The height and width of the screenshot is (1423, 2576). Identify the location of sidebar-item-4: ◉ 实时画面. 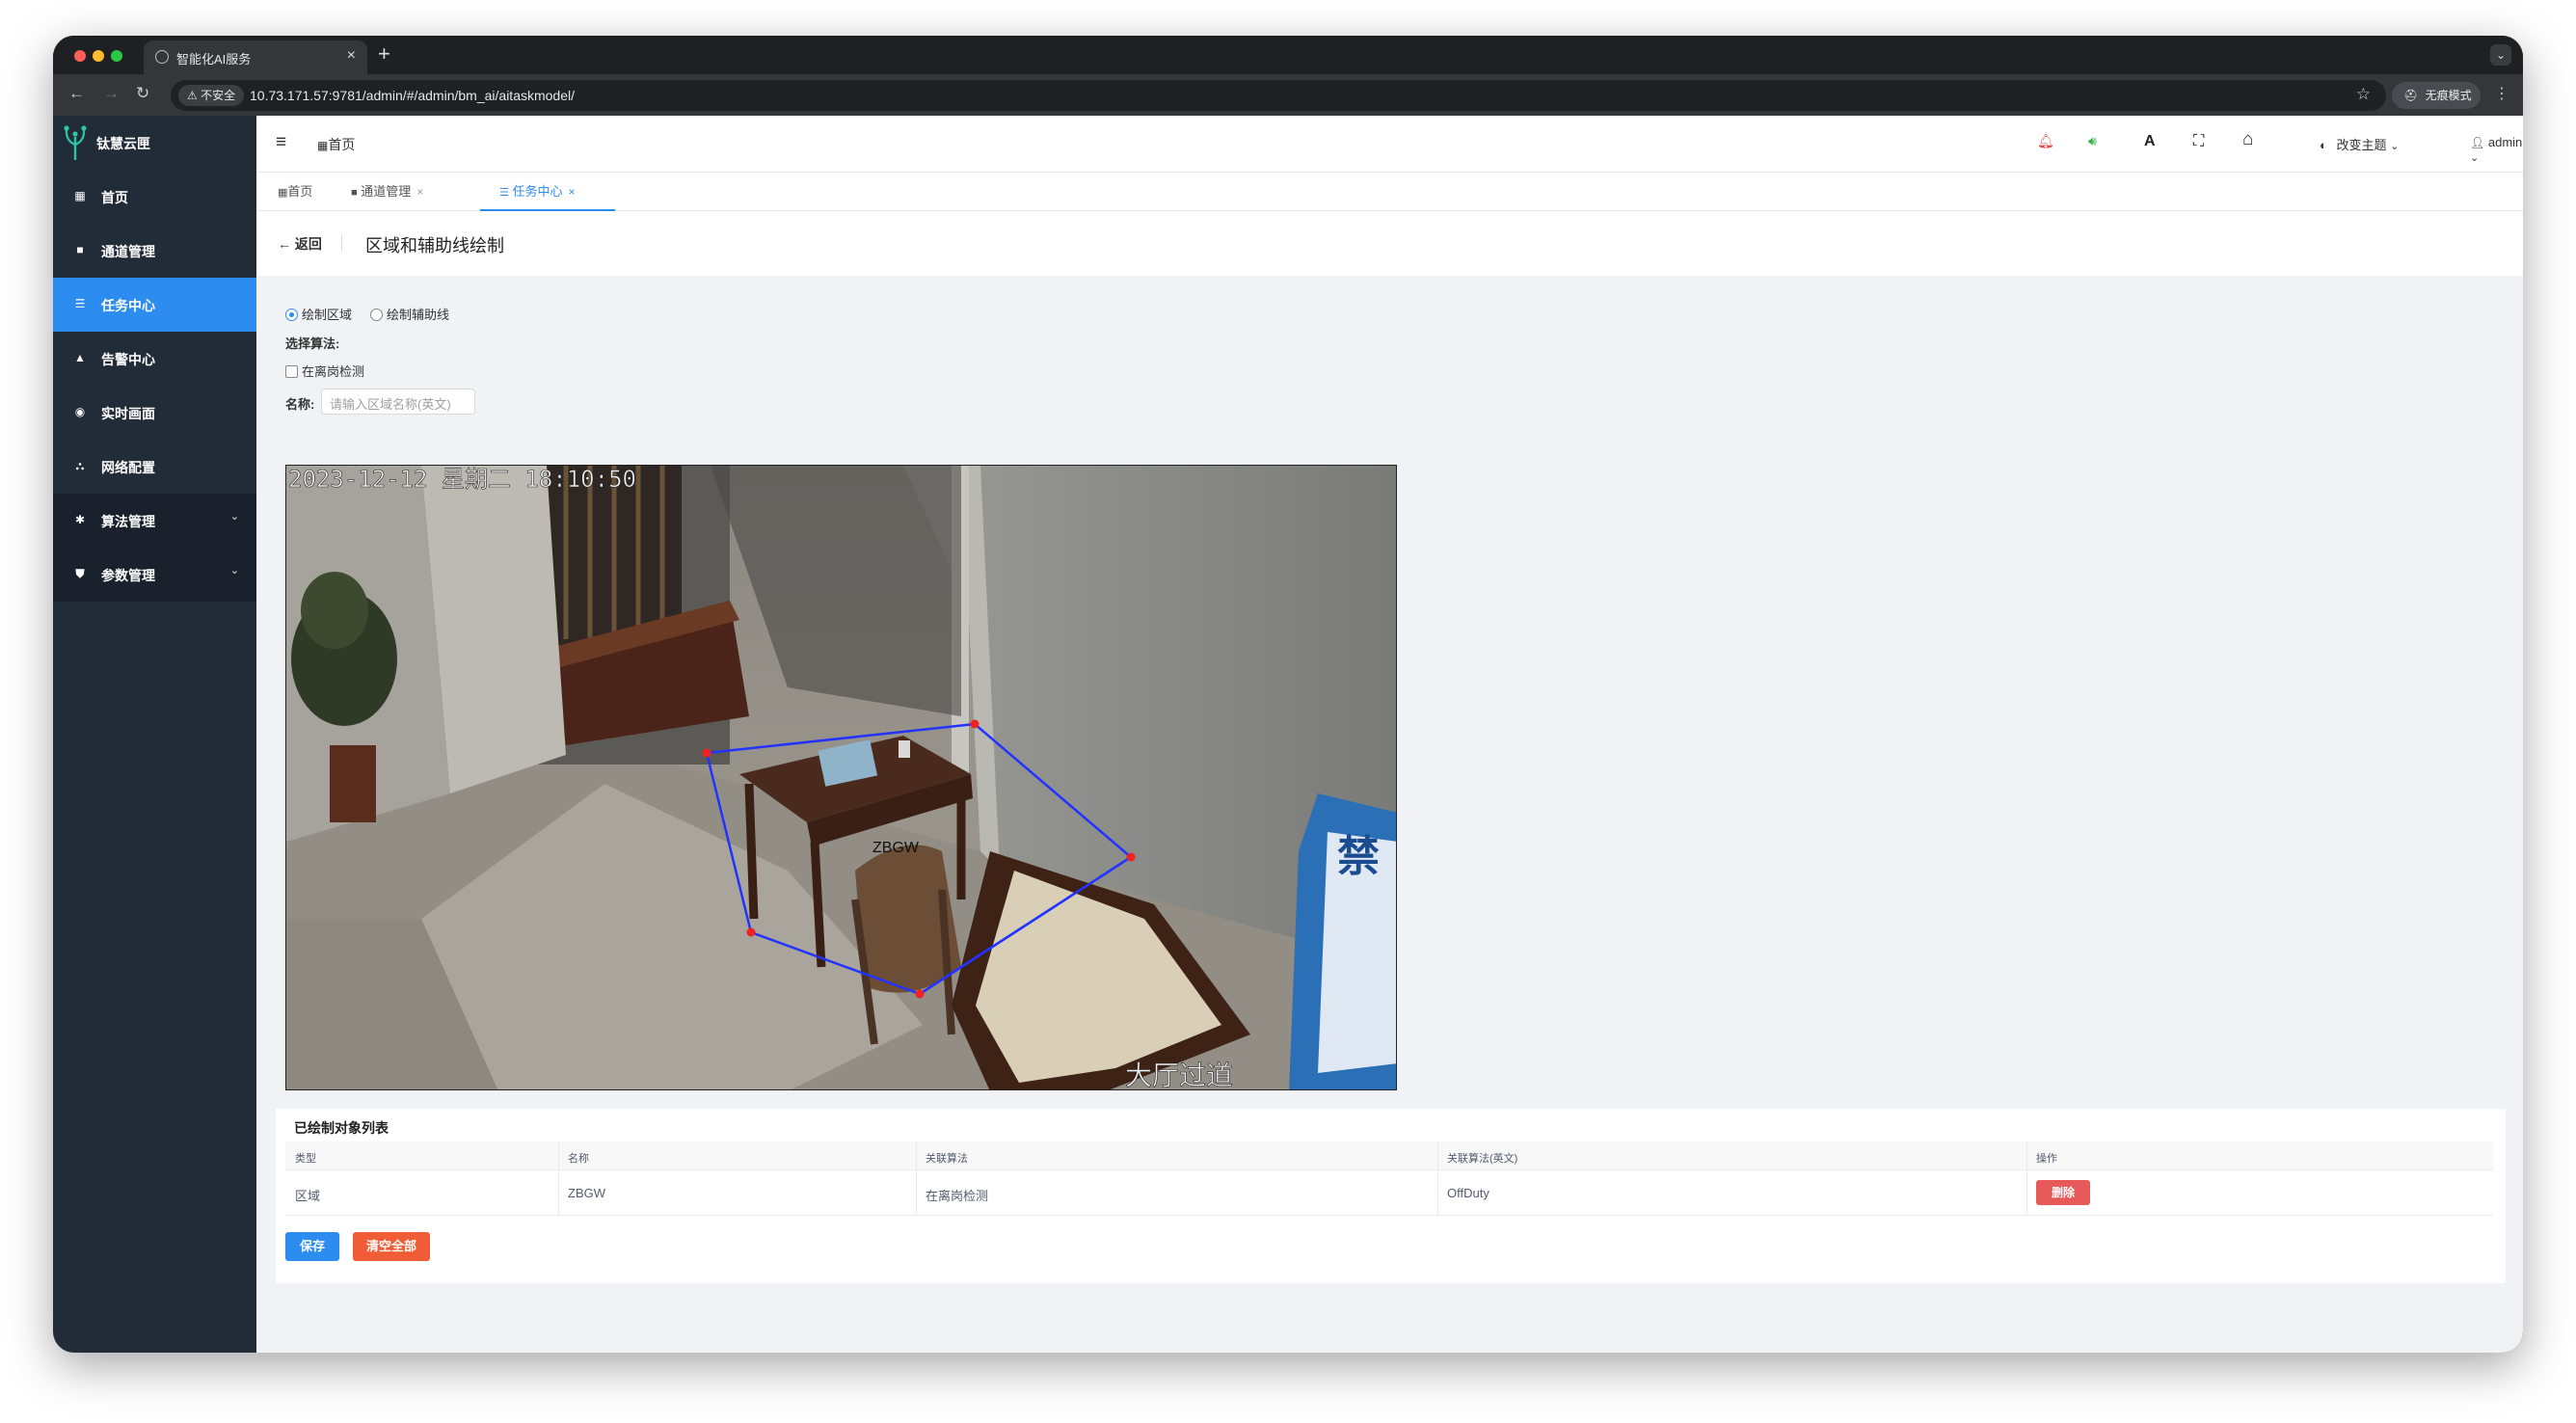
(154, 413).